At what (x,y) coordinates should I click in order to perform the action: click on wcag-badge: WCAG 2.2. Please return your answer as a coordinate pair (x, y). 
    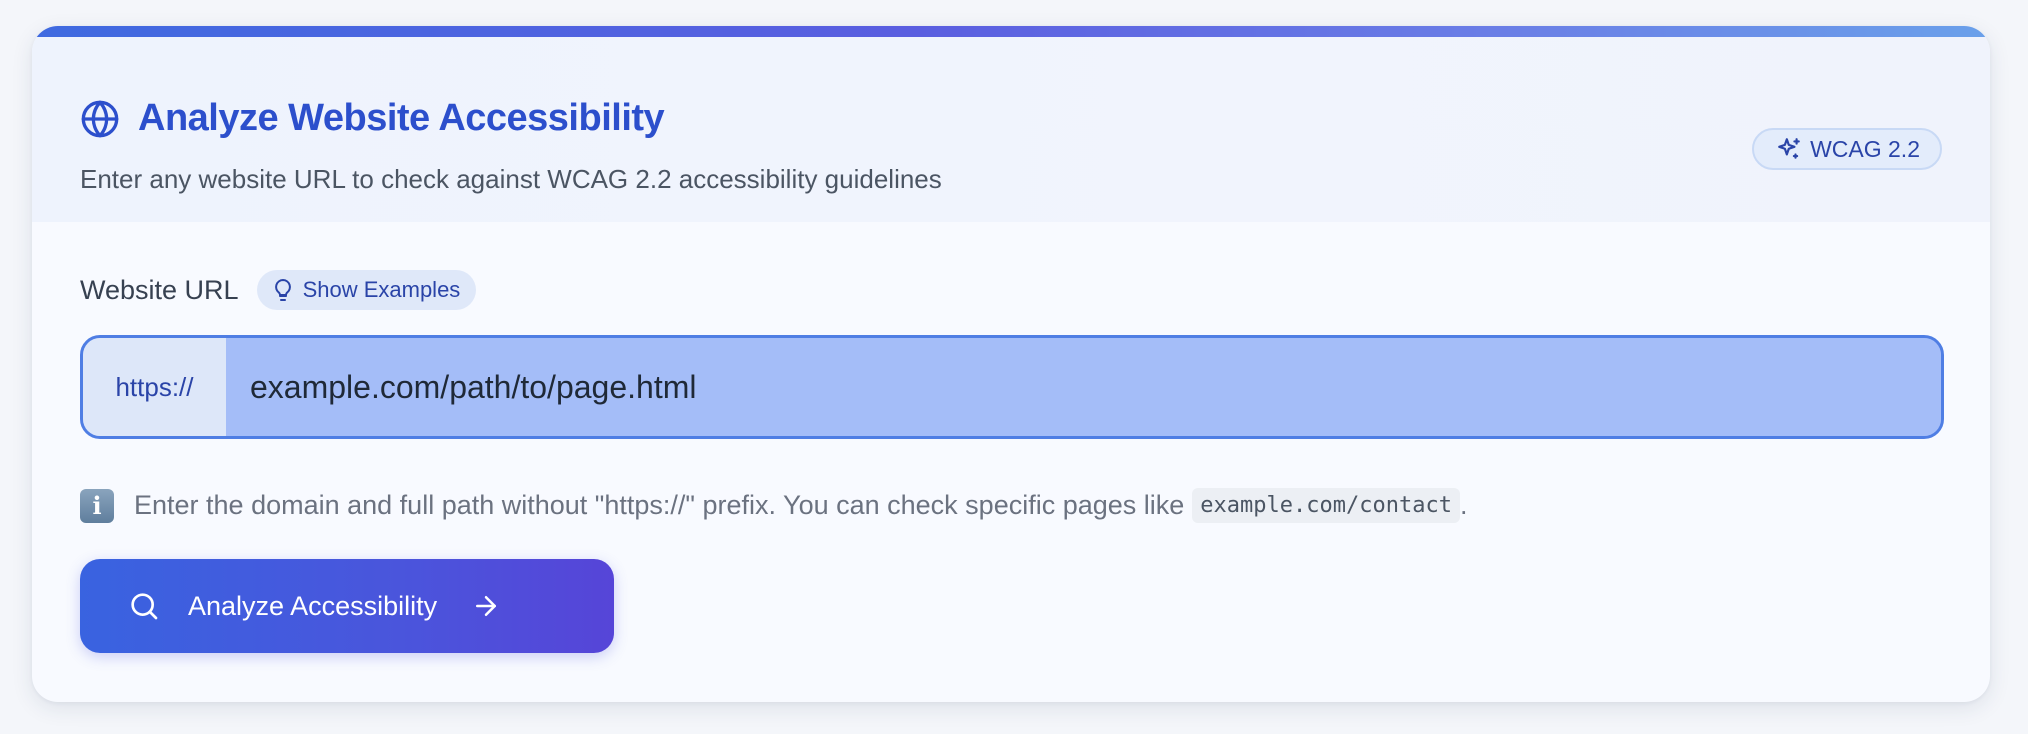
    Looking at the image, I should click on (1847, 149).